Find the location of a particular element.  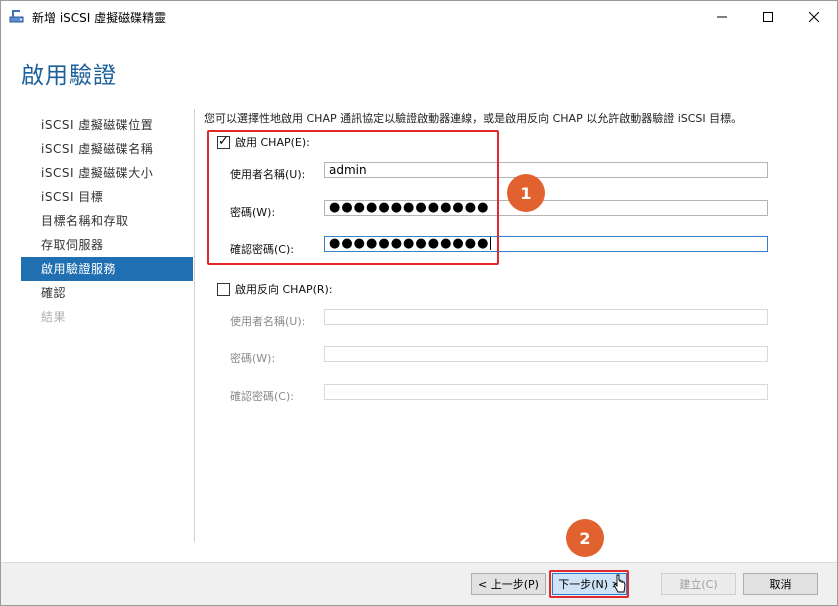

nav-item-disk-name: iSCSI 虛擬磁碟名稱 is located at coordinates (107, 149).